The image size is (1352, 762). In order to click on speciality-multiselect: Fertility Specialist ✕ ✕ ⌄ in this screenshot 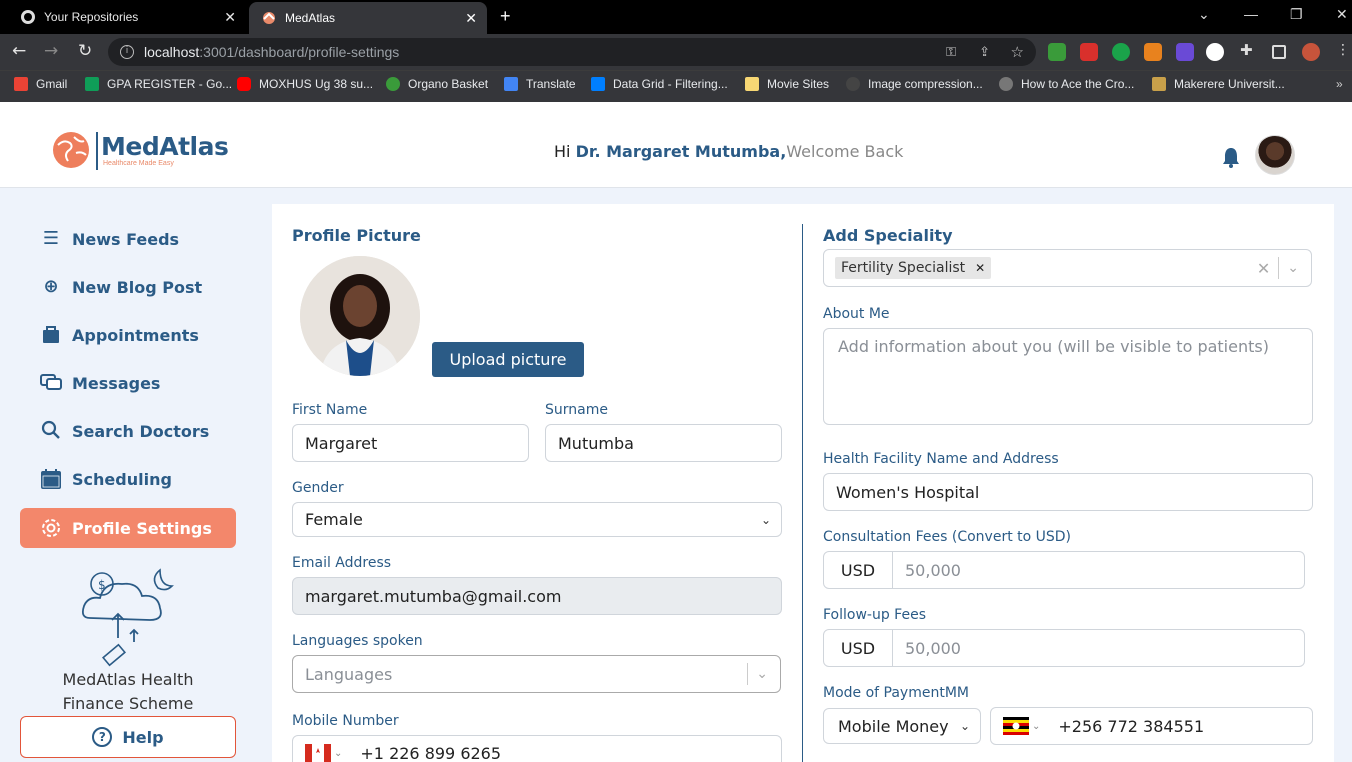, I will do `click(1067, 268)`.